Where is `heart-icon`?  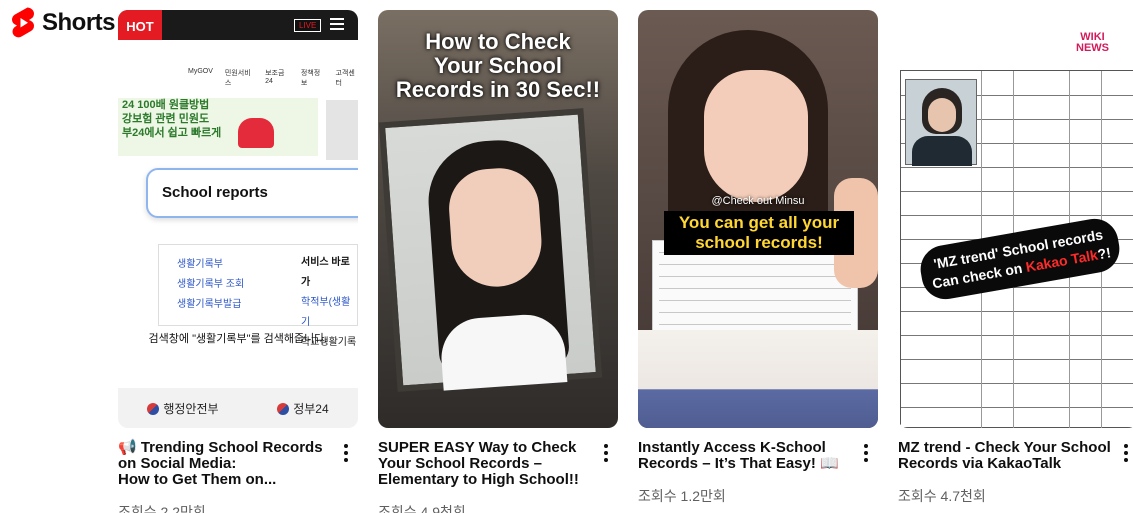
heart-icon is located at coordinates (256, 133).